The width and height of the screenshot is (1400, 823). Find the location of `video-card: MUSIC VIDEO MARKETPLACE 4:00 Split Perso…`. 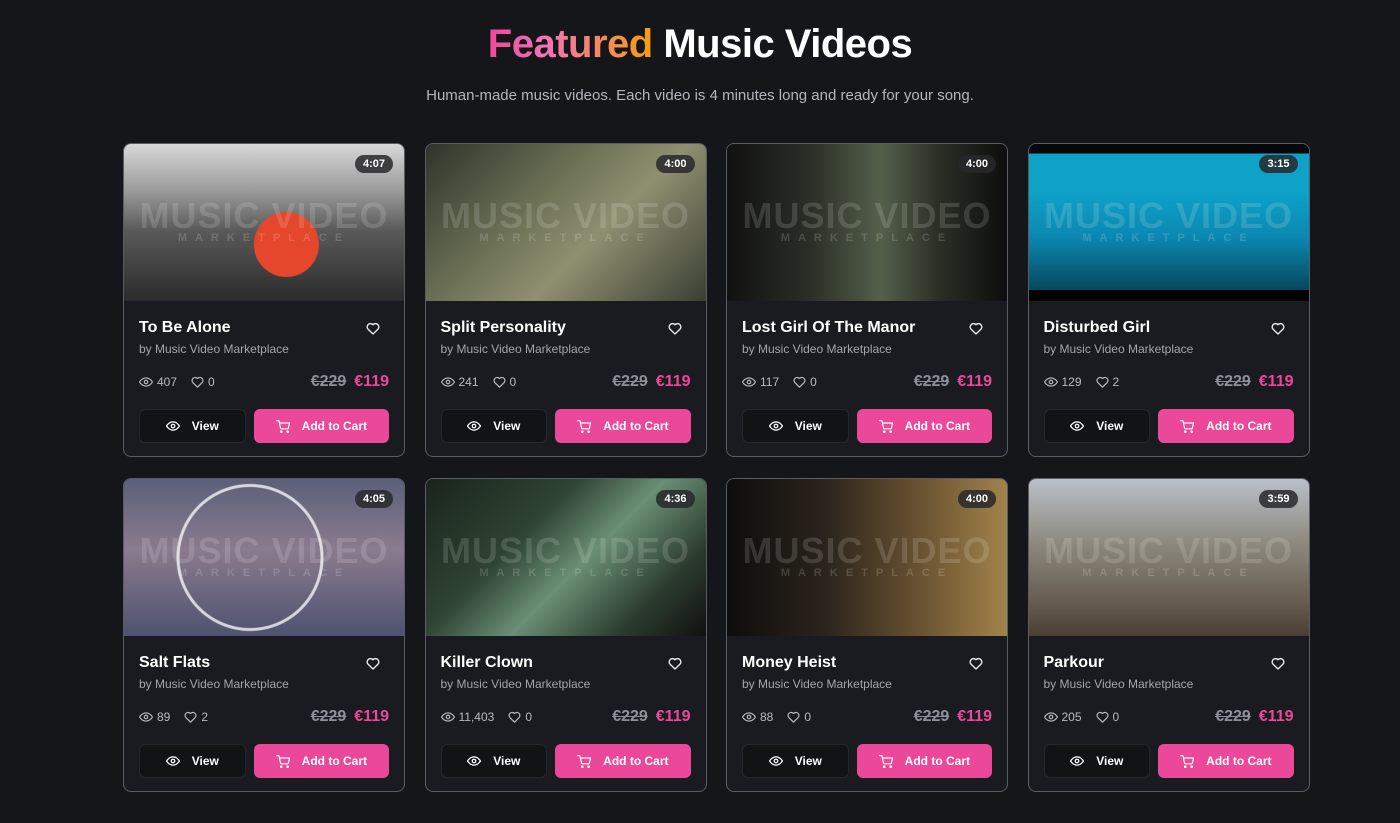

video-card: MUSIC VIDEO MARKETPLACE 4:00 Split Perso… is located at coordinates (565, 300).